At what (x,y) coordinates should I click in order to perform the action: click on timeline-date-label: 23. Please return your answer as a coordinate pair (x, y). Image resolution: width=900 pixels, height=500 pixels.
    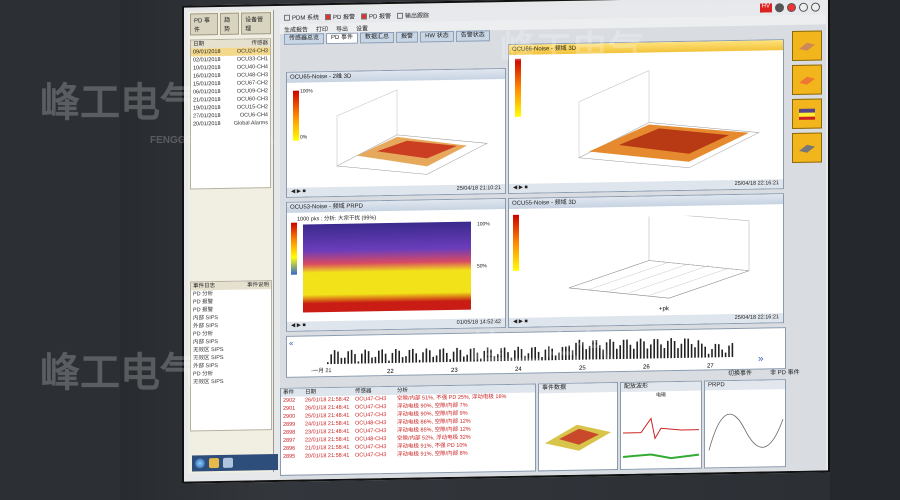
    Looking at the image, I should click on (454, 371).